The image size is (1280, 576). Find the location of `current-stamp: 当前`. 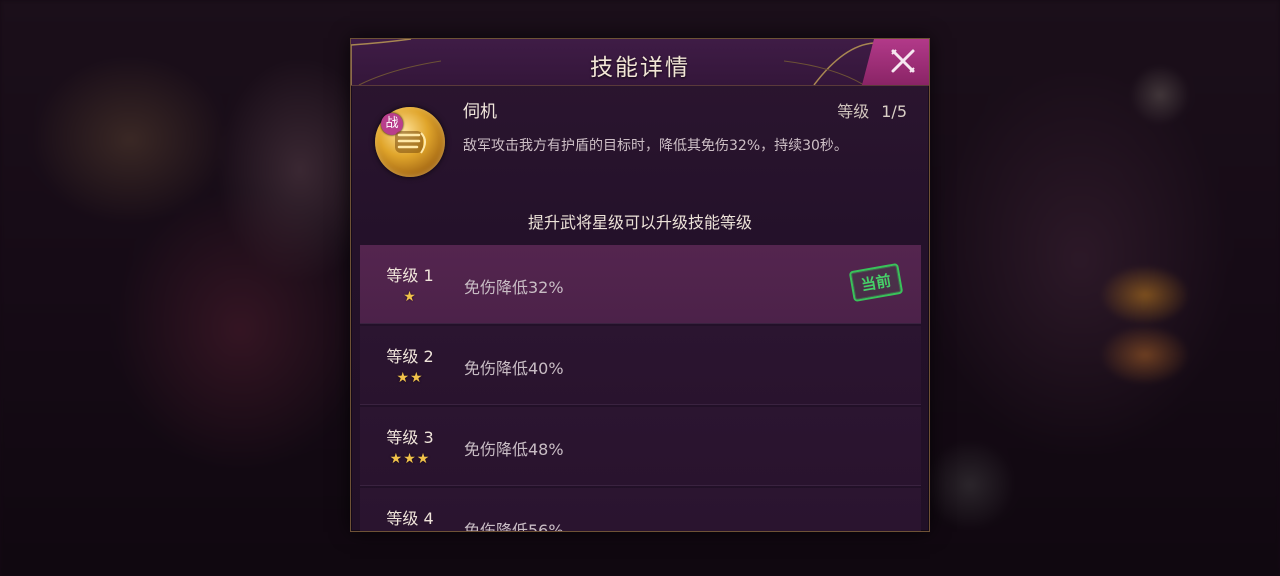

current-stamp: 当前 is located at coordinates (876, 282).